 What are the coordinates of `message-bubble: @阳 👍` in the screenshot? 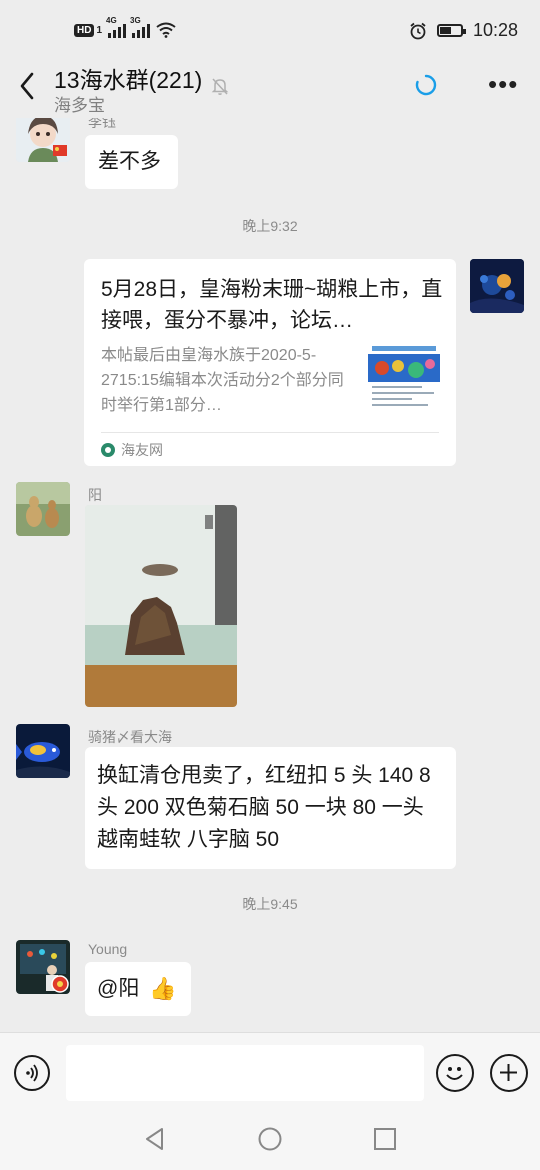 It's located at (138, 989).